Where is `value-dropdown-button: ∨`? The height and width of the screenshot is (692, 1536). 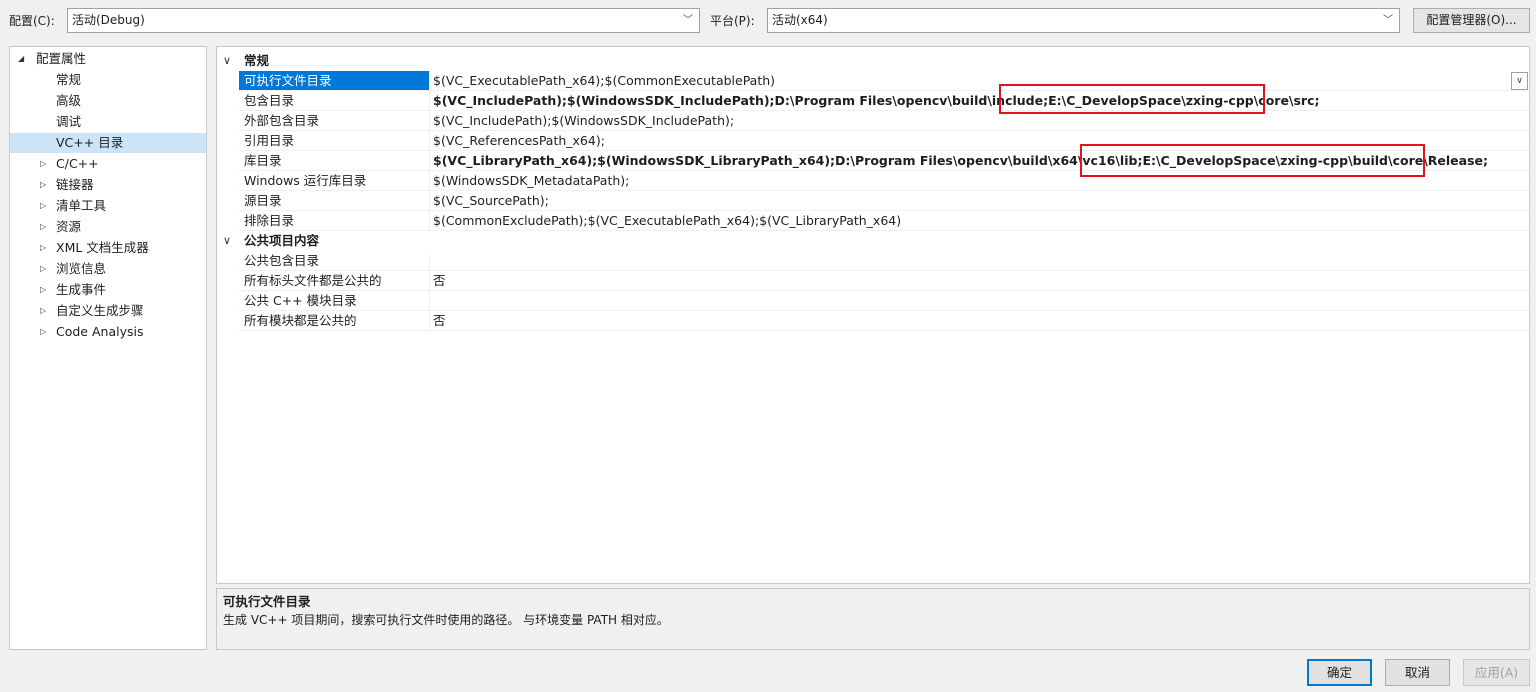 value-dropdown-button: ∨ is located at coordinates (1519, 81).